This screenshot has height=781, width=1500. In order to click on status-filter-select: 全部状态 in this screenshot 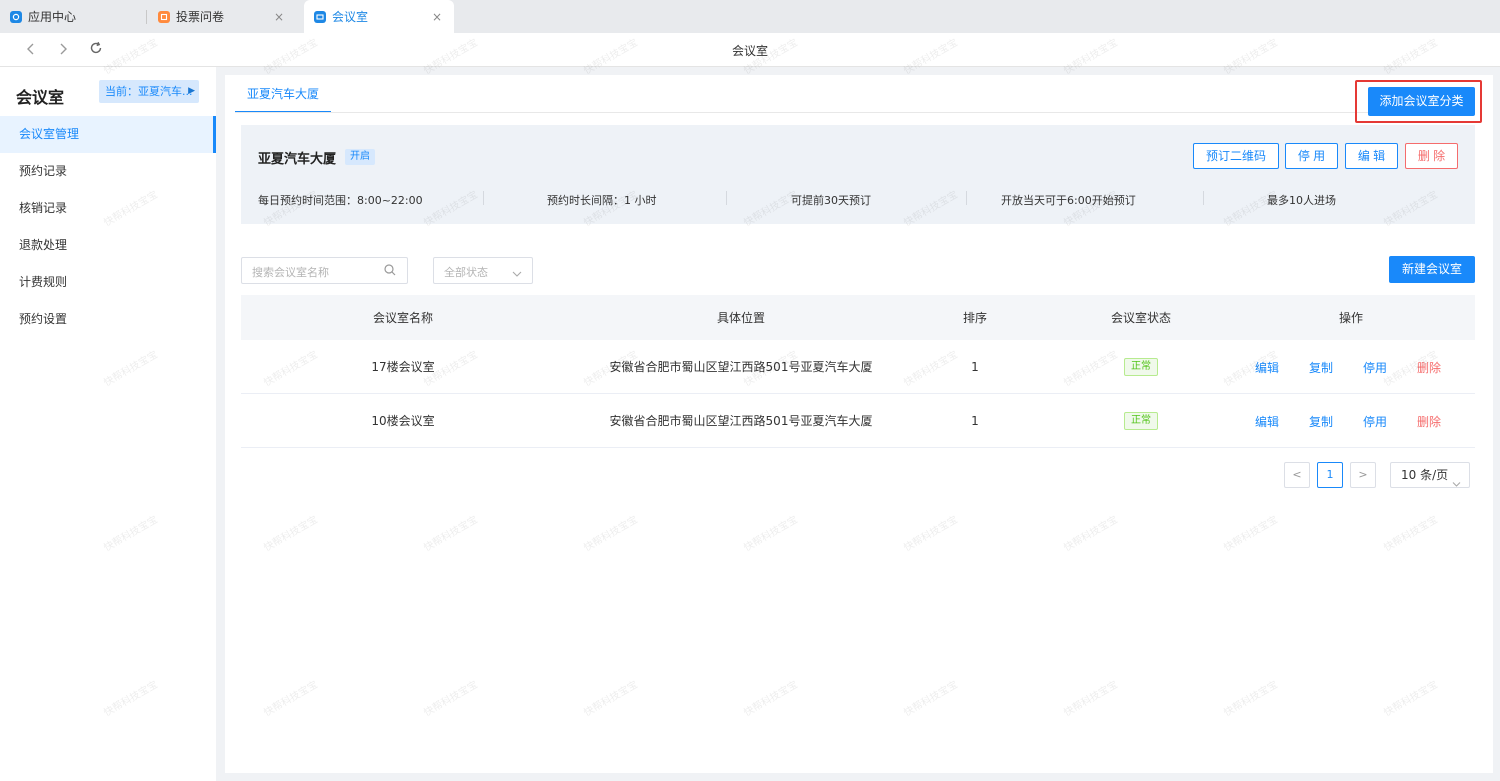, I will do `click(483, 270)`.